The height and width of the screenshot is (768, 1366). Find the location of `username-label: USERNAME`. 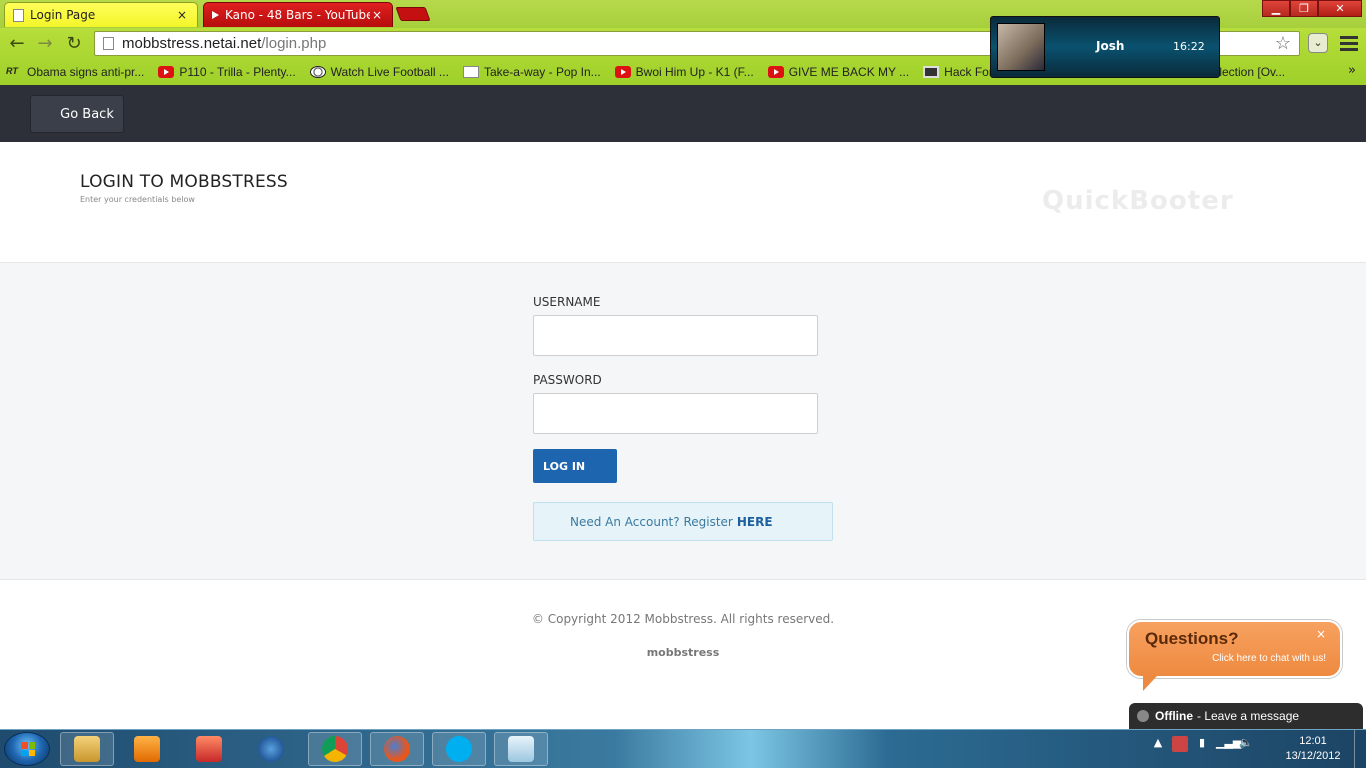

username-label: USERNAME is located at coordinates (567, 302).